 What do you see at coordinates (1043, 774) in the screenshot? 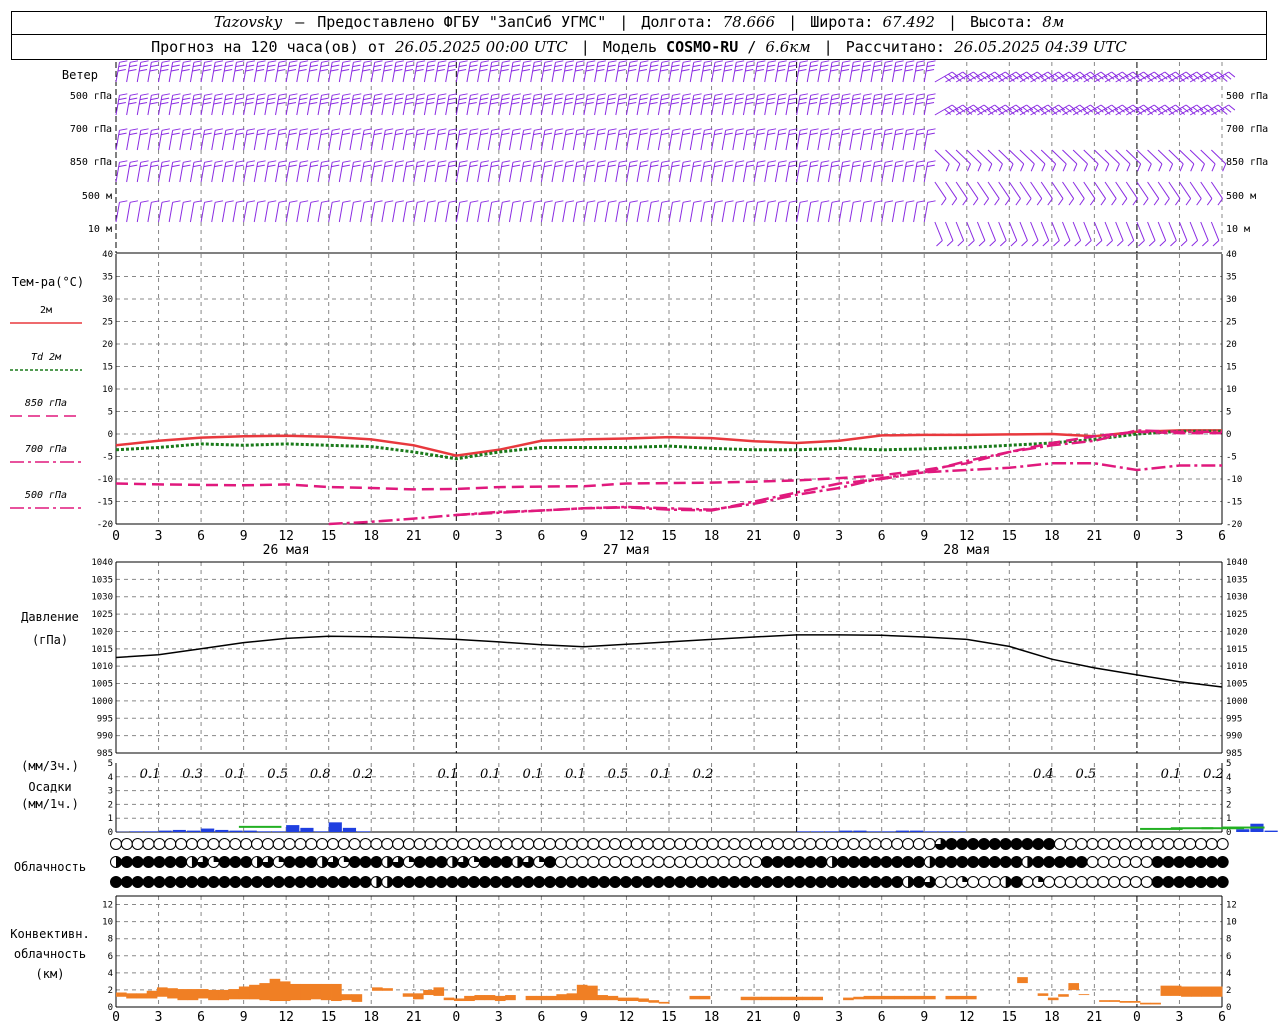
I see `precip-3h-total-label: 0.4` at bounding box center [1043, 774].